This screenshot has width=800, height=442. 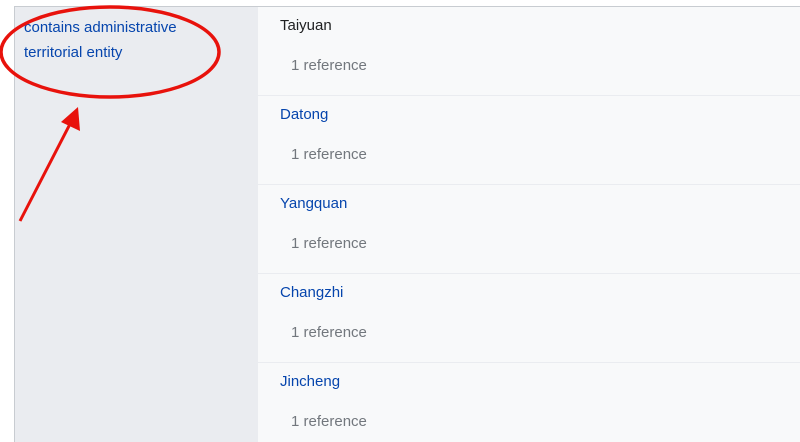 What do you see at coordinates (310, 381) in the screenshot?
I see `value-link: Jincheng` at bounding box center [310, 381].